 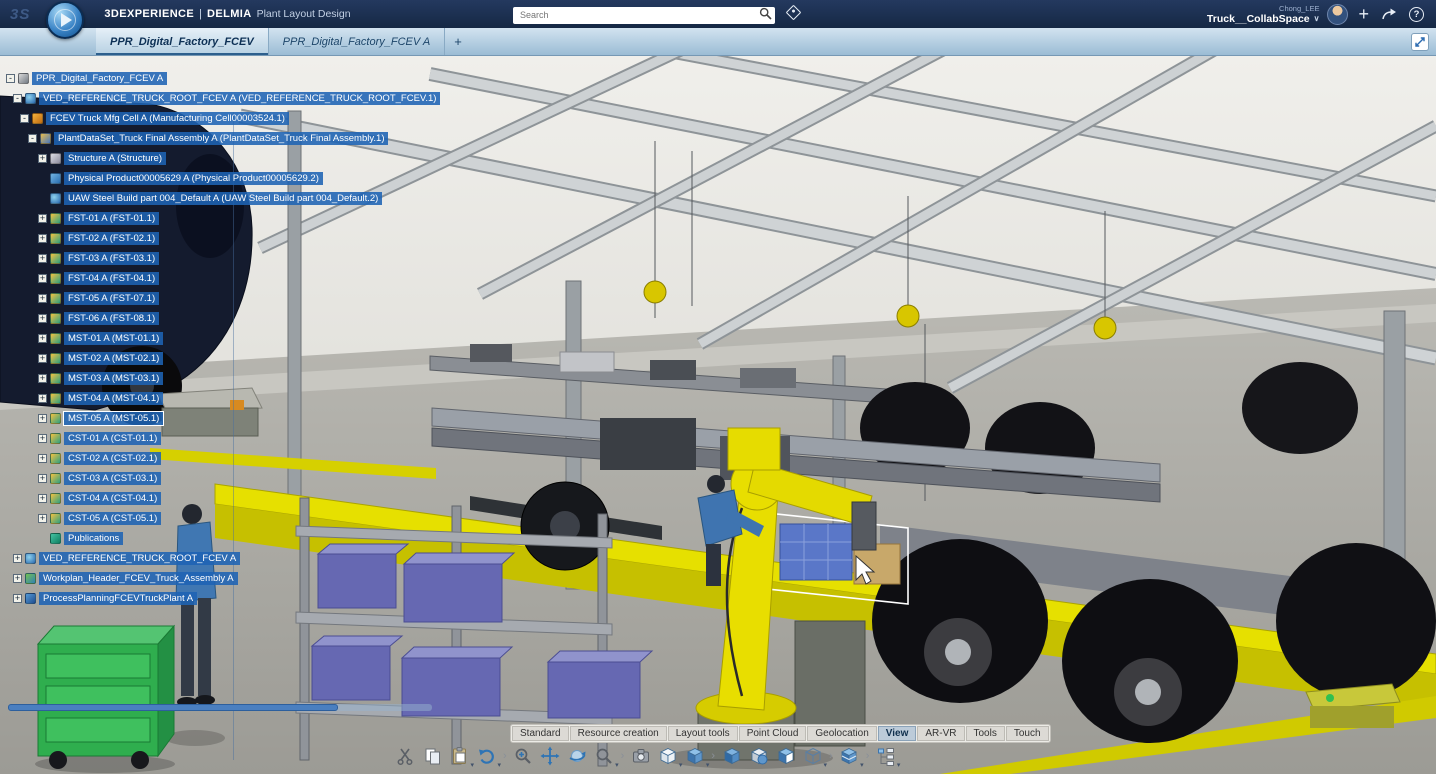 What do you see at coordinates (785, 756) in the screenshot?
I see `shading-image-button` at bounding box center [785, 756].